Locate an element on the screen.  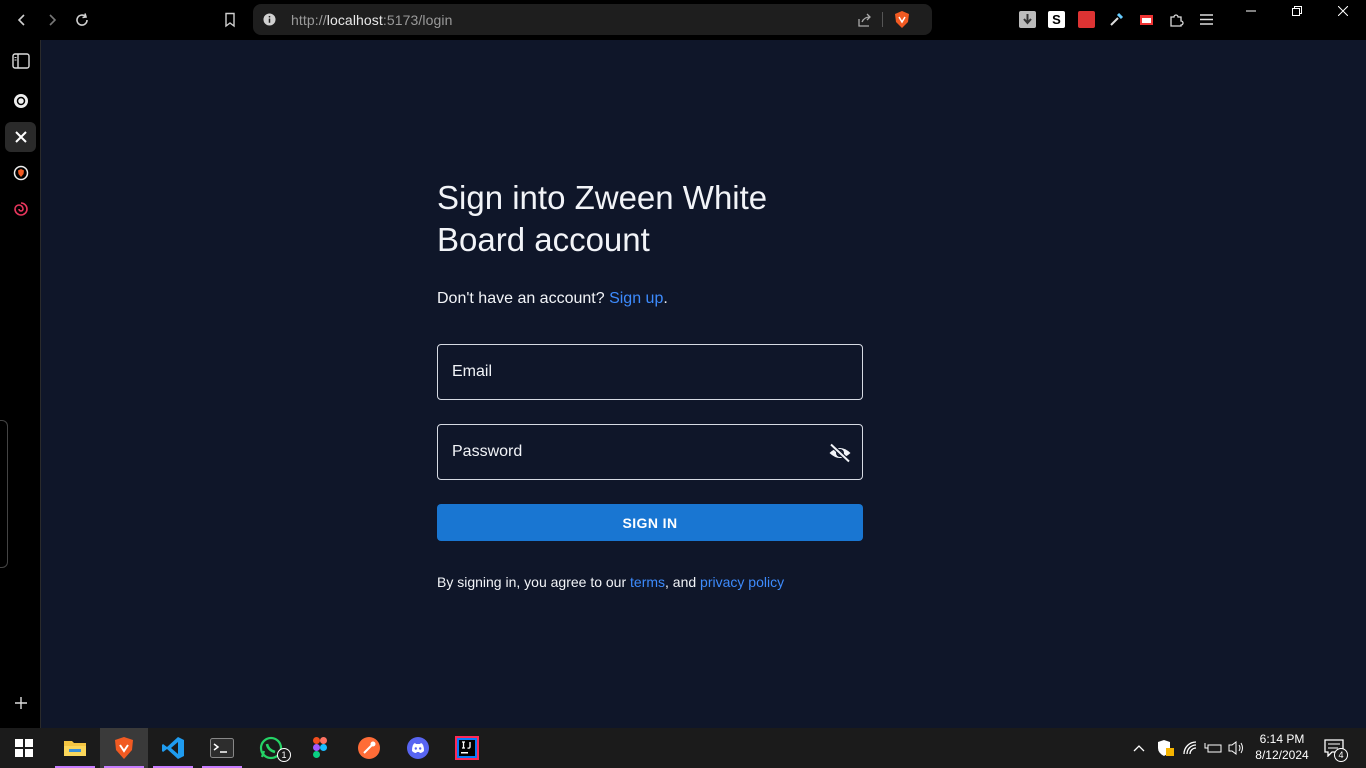
taskbar-postman is located at coordinates (369, 748).